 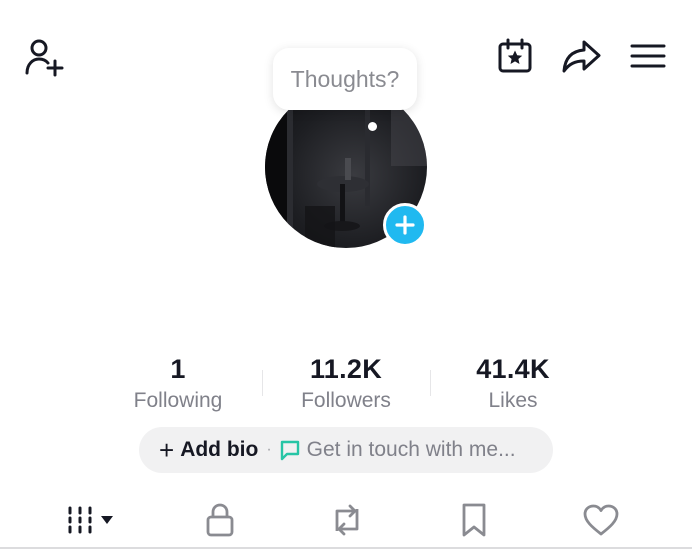 I want to click on thoughts-bubble: Thoughts?, so click(x=345, y=79).